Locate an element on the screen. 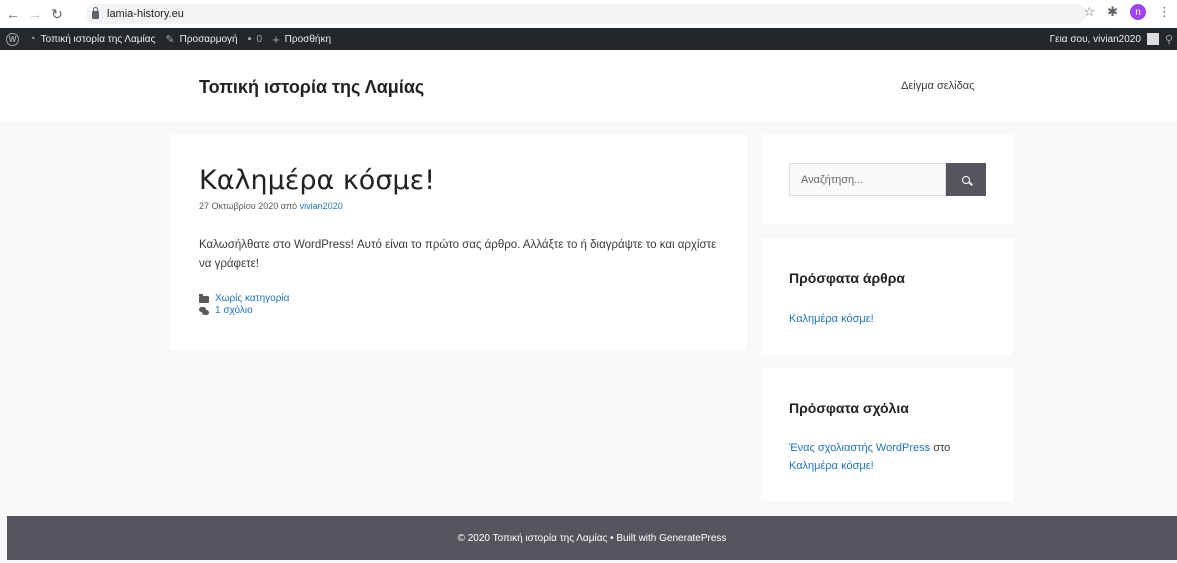 This screenshot has width=1177, height=563. dashboard-icon: ◔ is located at coordinates (32, 39).